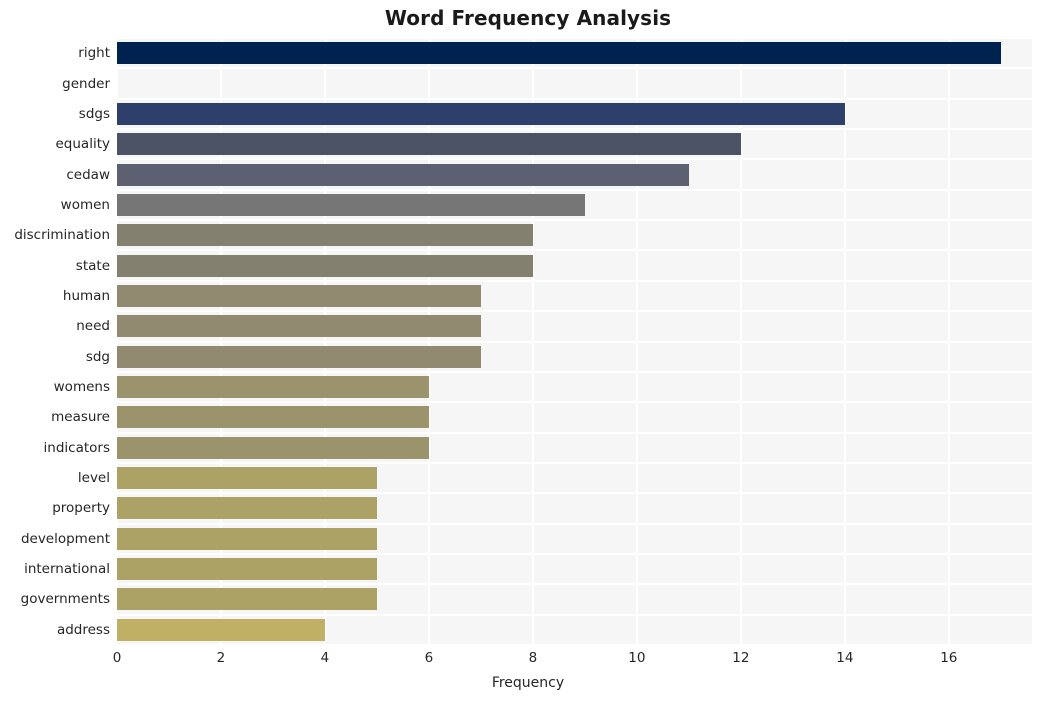  Describe the element at coordinates (429, 658) in the screenshot. I see `x-axis-tick-label: 6` at that location.